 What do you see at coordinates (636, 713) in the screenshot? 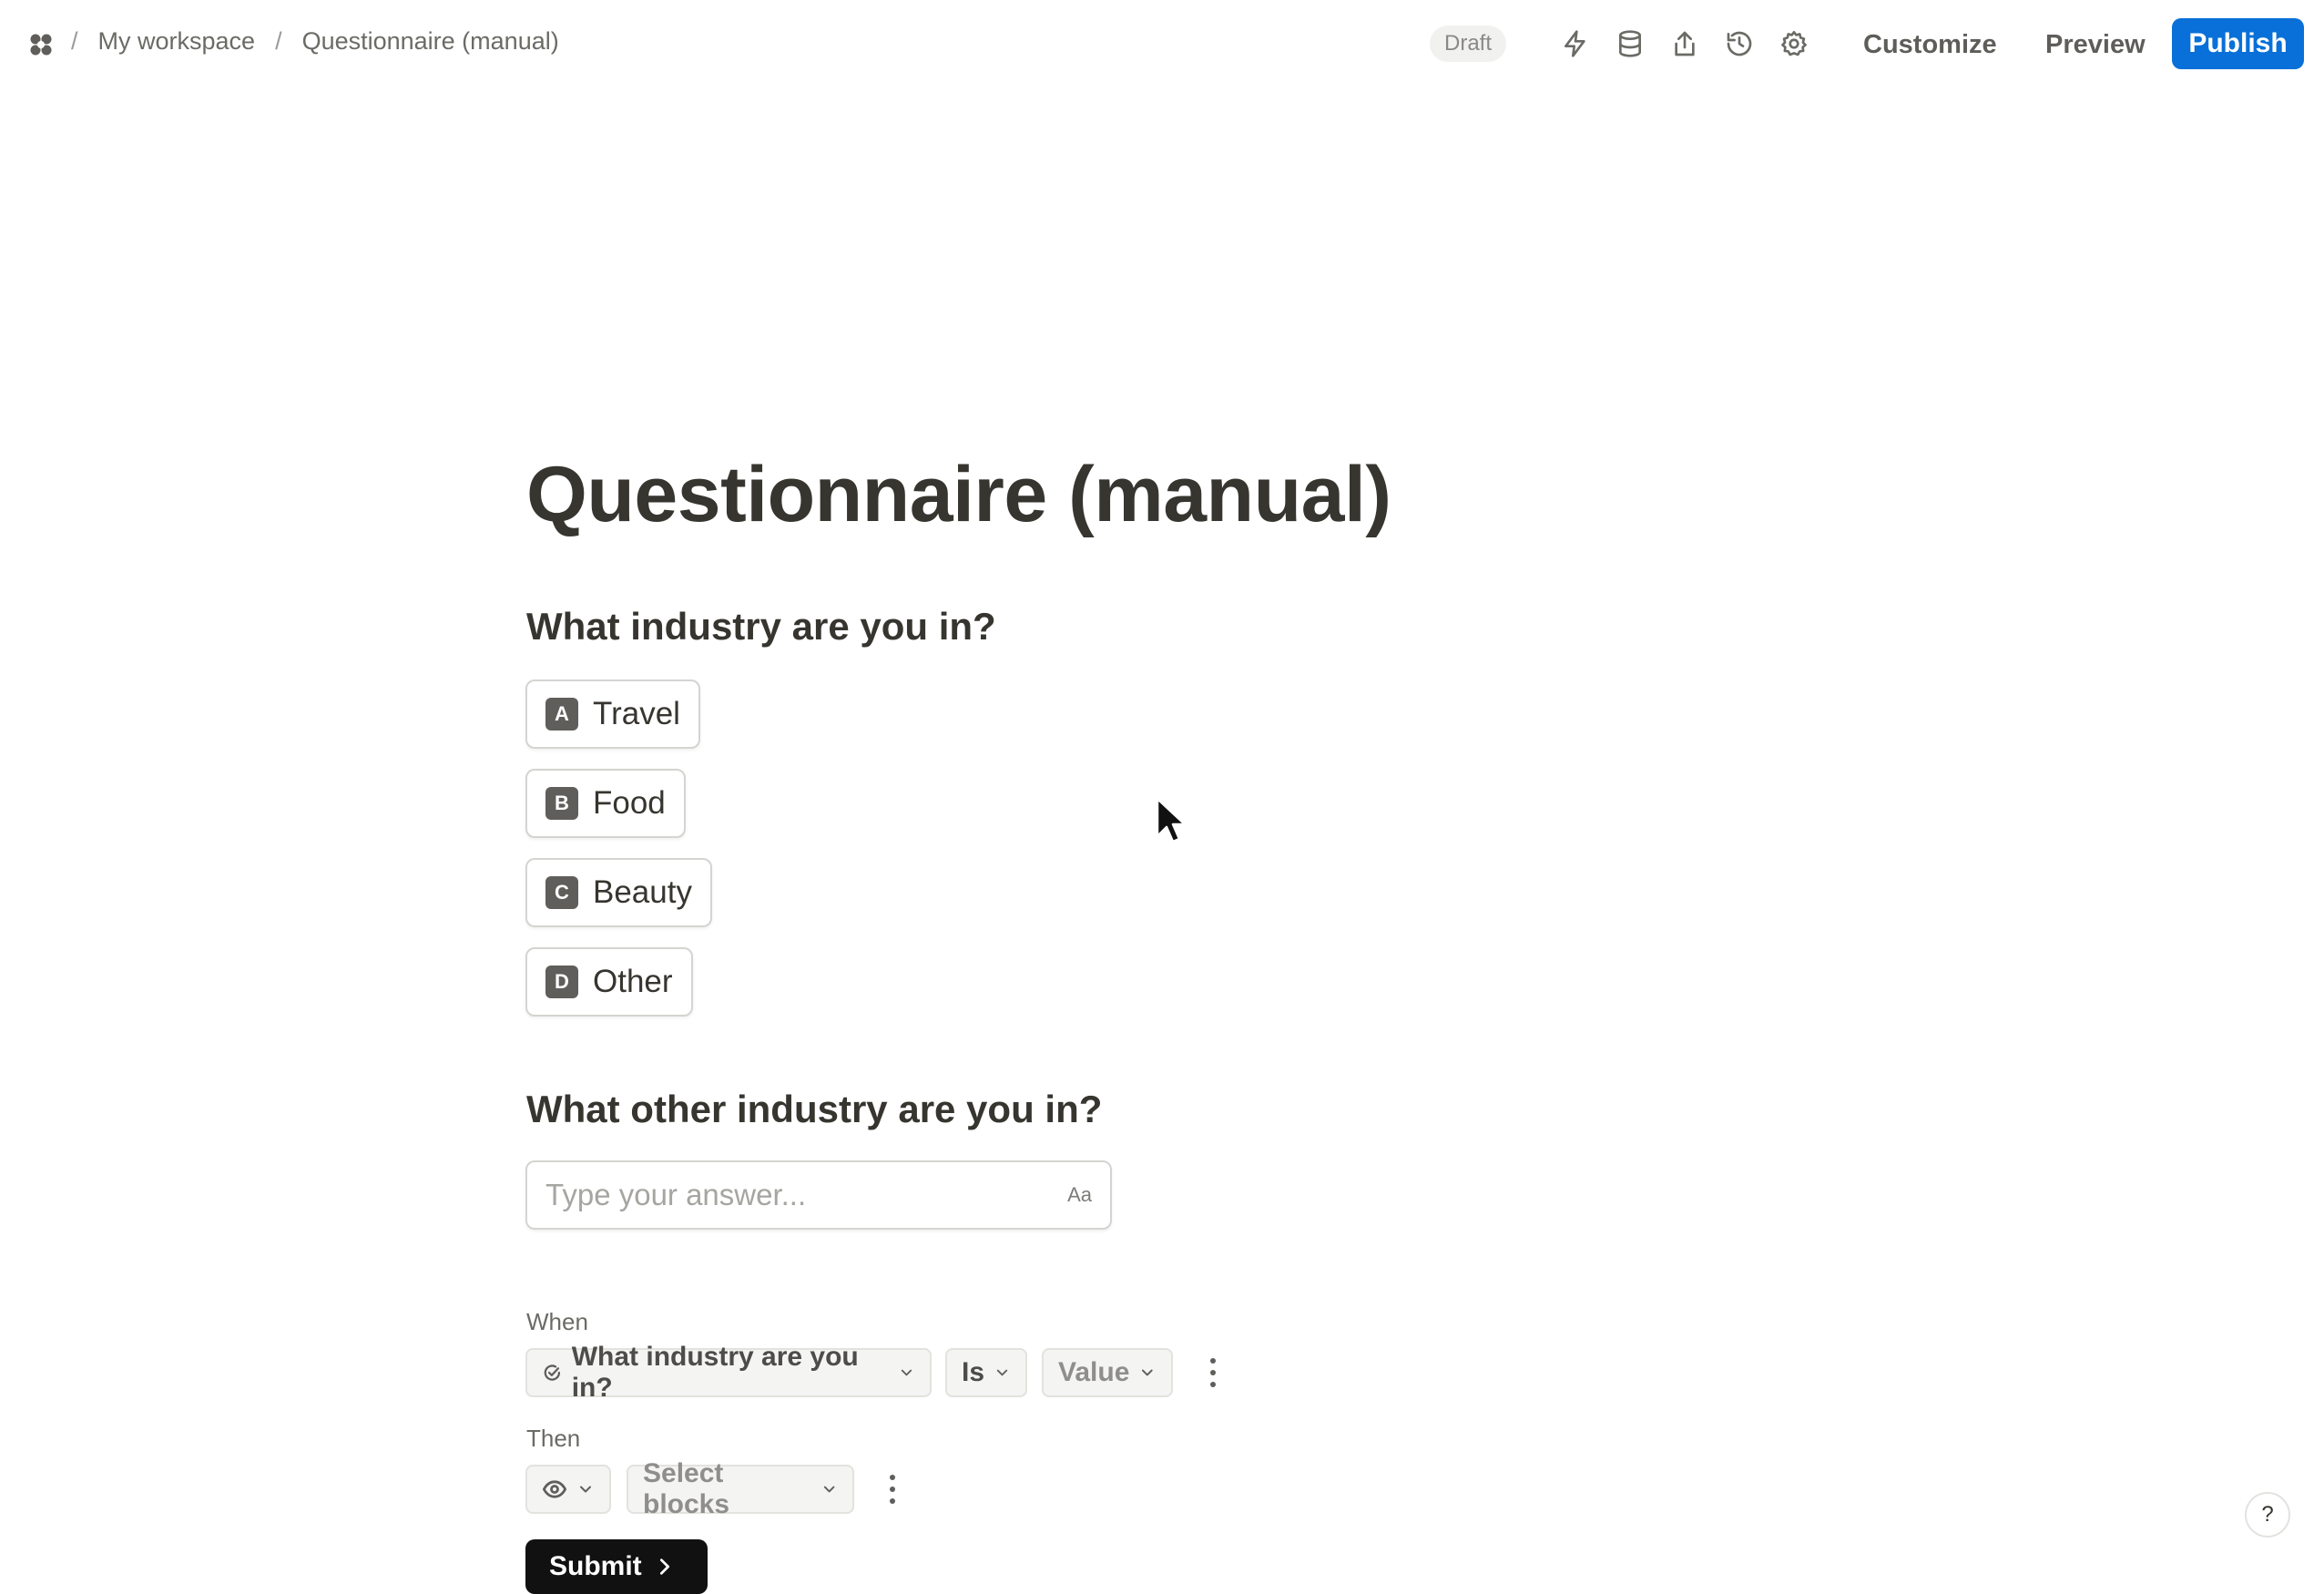
I see `option-label: Travel` at bounding box center [636, 713].